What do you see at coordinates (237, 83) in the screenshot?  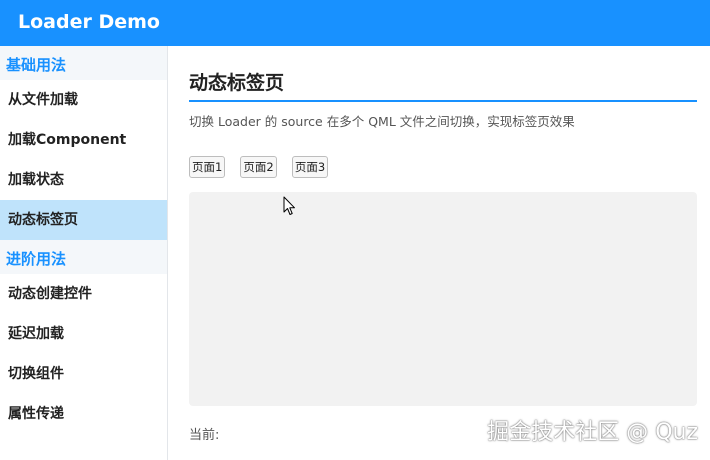 I see `page-title: 动态标签页` at bounding box center [237, 83].